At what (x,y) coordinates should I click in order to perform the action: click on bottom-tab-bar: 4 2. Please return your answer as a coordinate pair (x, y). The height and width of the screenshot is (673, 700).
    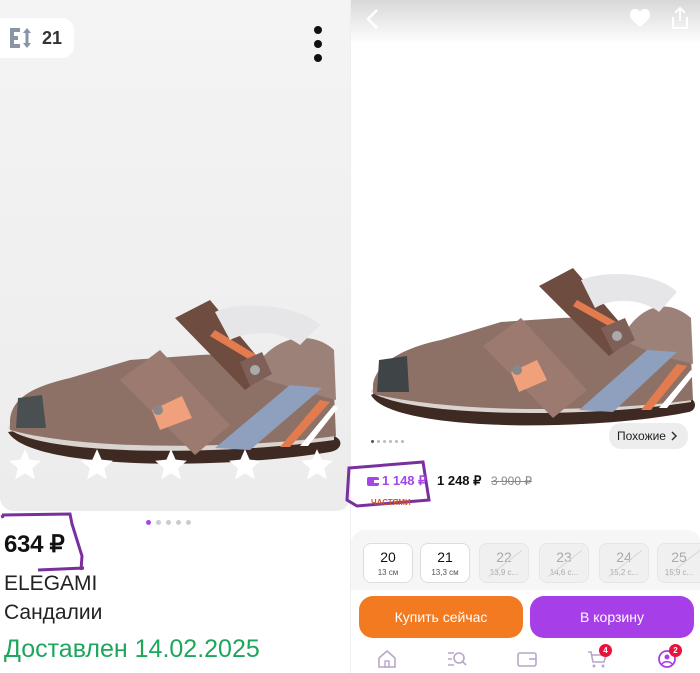
    Looking at the image, I should click on (525, 658).